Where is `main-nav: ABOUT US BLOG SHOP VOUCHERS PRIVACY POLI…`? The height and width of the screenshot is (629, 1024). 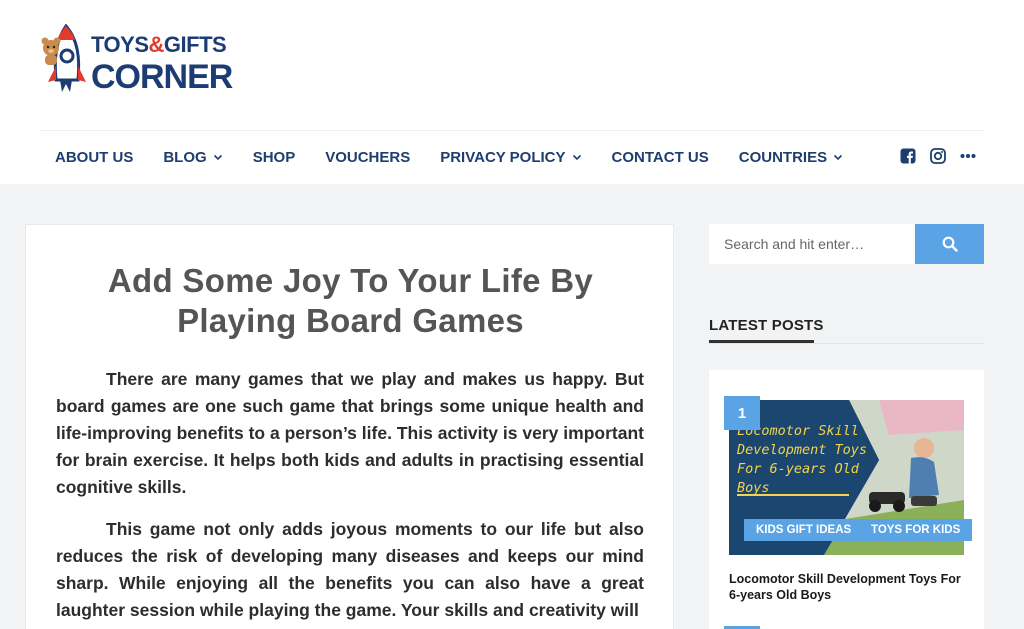
main-nav: ABOUT US BLOG SHOP VOUCHERS PRIVACY POLI… is located at coordinates (464, 157).